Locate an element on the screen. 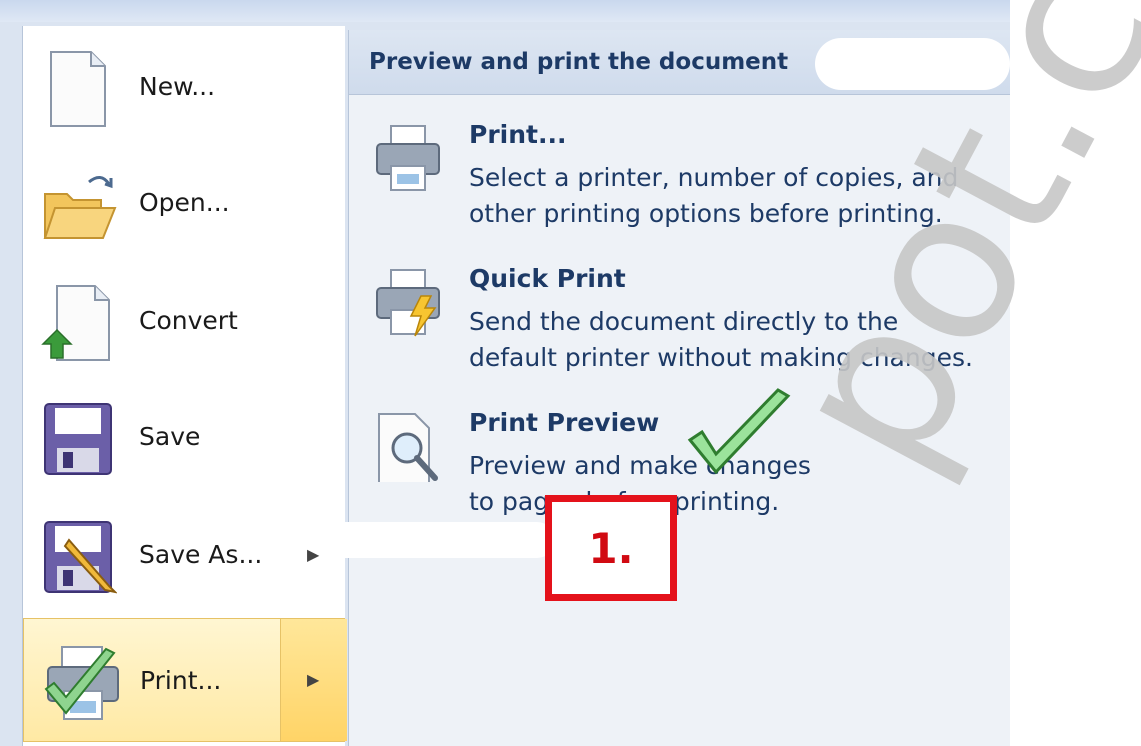  open-folder-icon is located at coordinates (80, 207).